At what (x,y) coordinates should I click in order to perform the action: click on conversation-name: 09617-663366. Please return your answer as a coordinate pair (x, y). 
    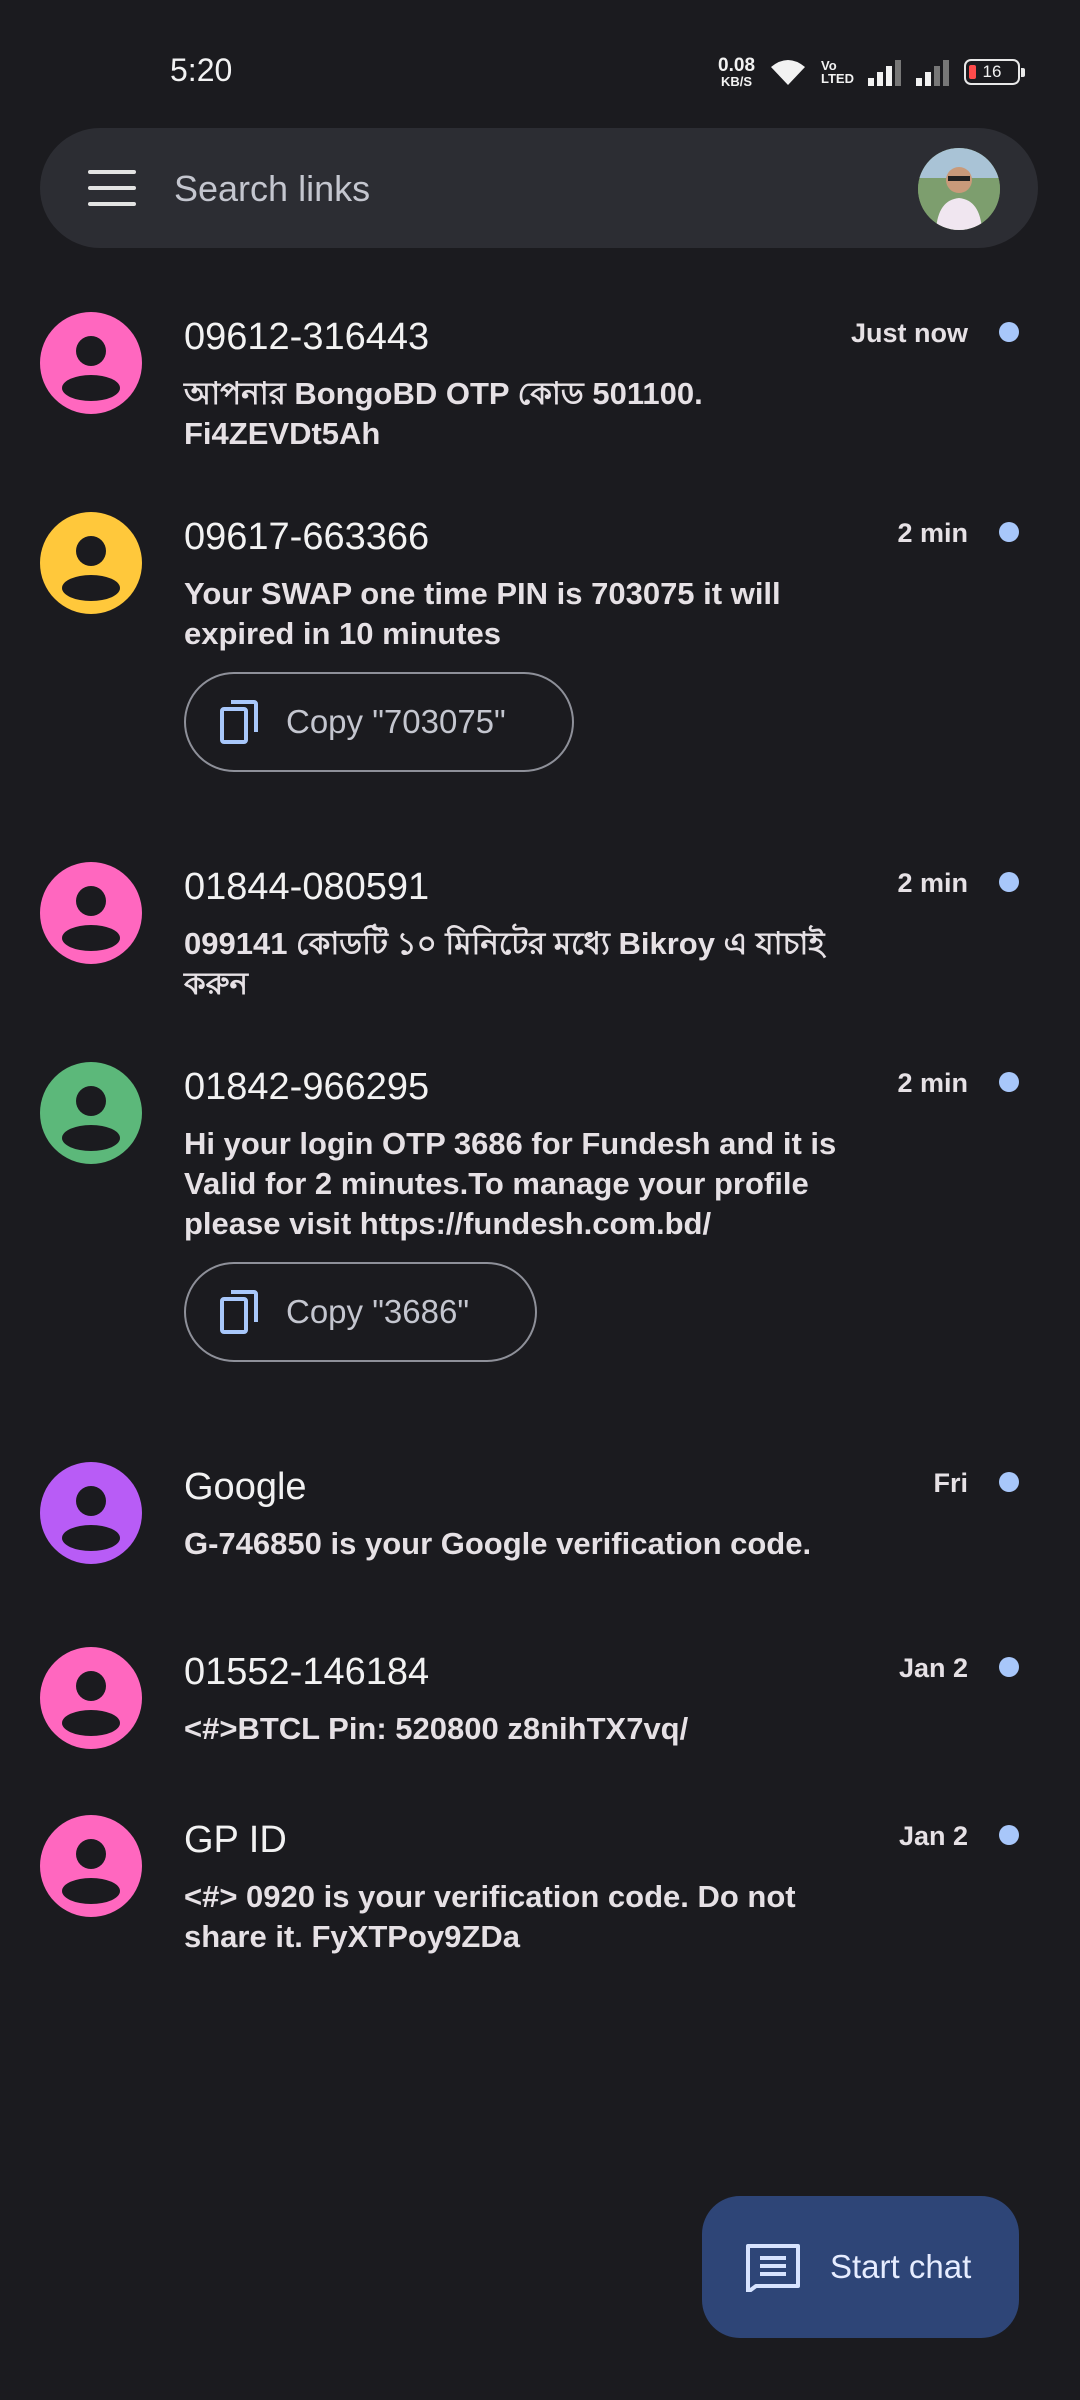
    Looking at the image, I should click on (307, 537).